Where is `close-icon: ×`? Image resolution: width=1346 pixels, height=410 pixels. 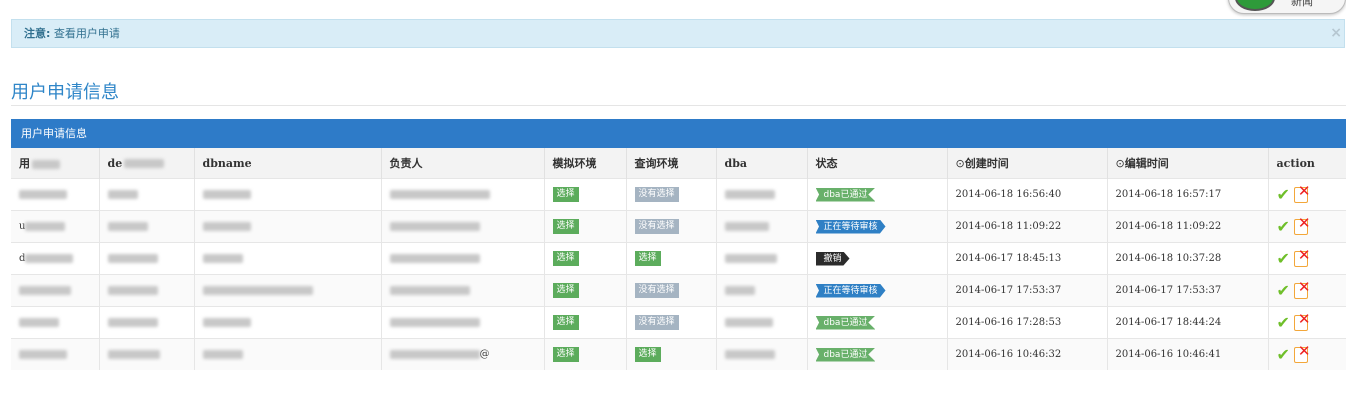 close-icon: × is located at coordinates (1336, 33).